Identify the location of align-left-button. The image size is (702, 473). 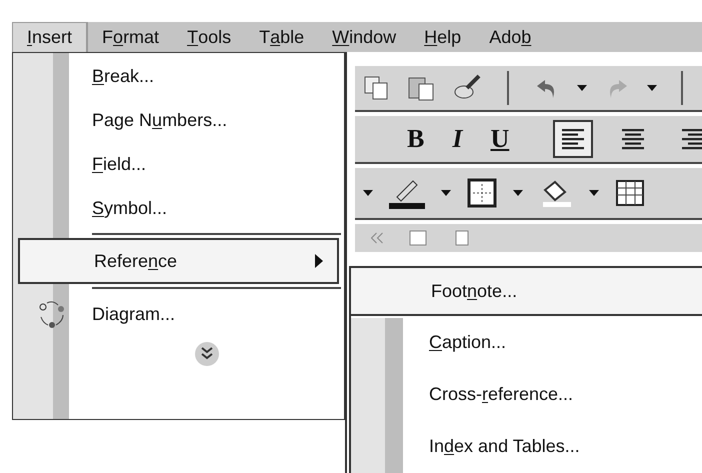
(573, 139).